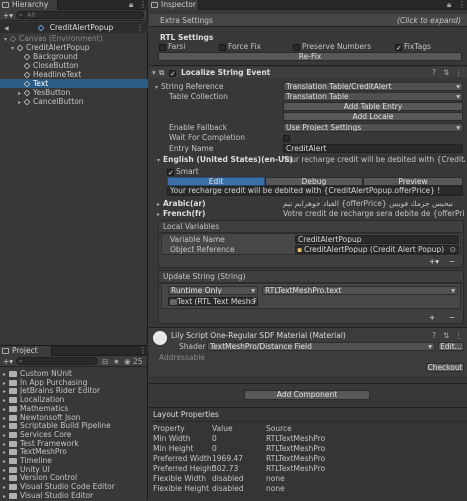  I want to click on hierarchy-item: ▾ CreditAlertPopup, so click(74, 47).